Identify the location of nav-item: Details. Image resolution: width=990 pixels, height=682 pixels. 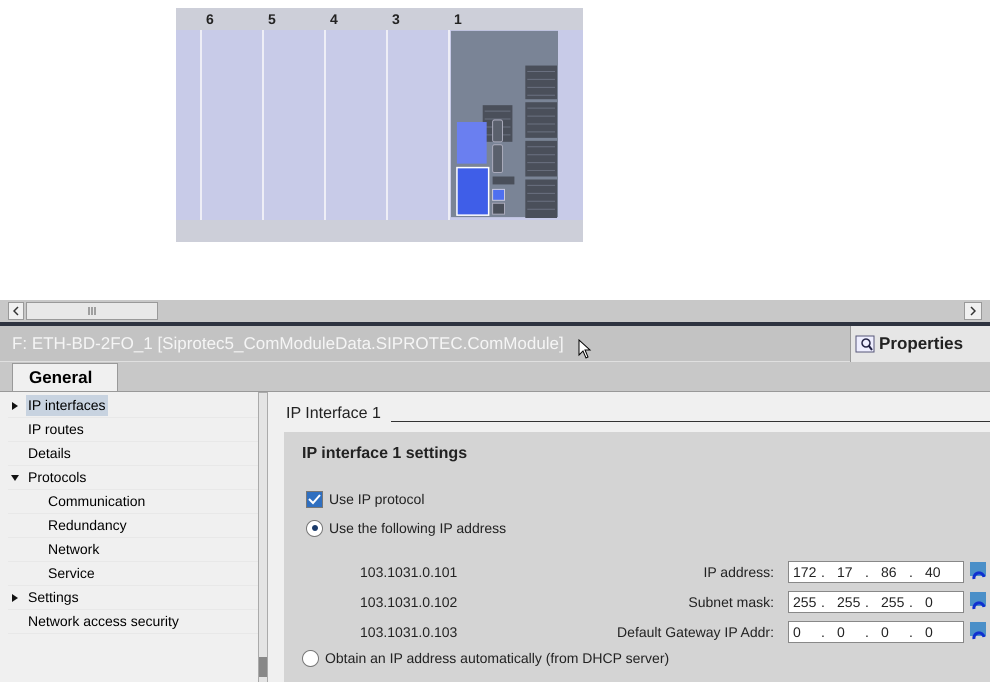
(49, 453).